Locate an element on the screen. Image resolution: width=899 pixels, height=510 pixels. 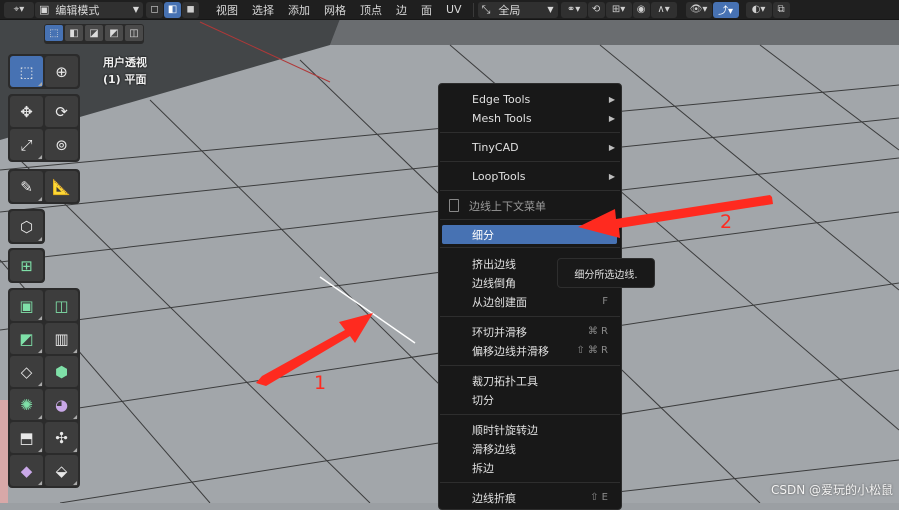
overlays-icon: ◐▾ is located at coordinates (758, 9).